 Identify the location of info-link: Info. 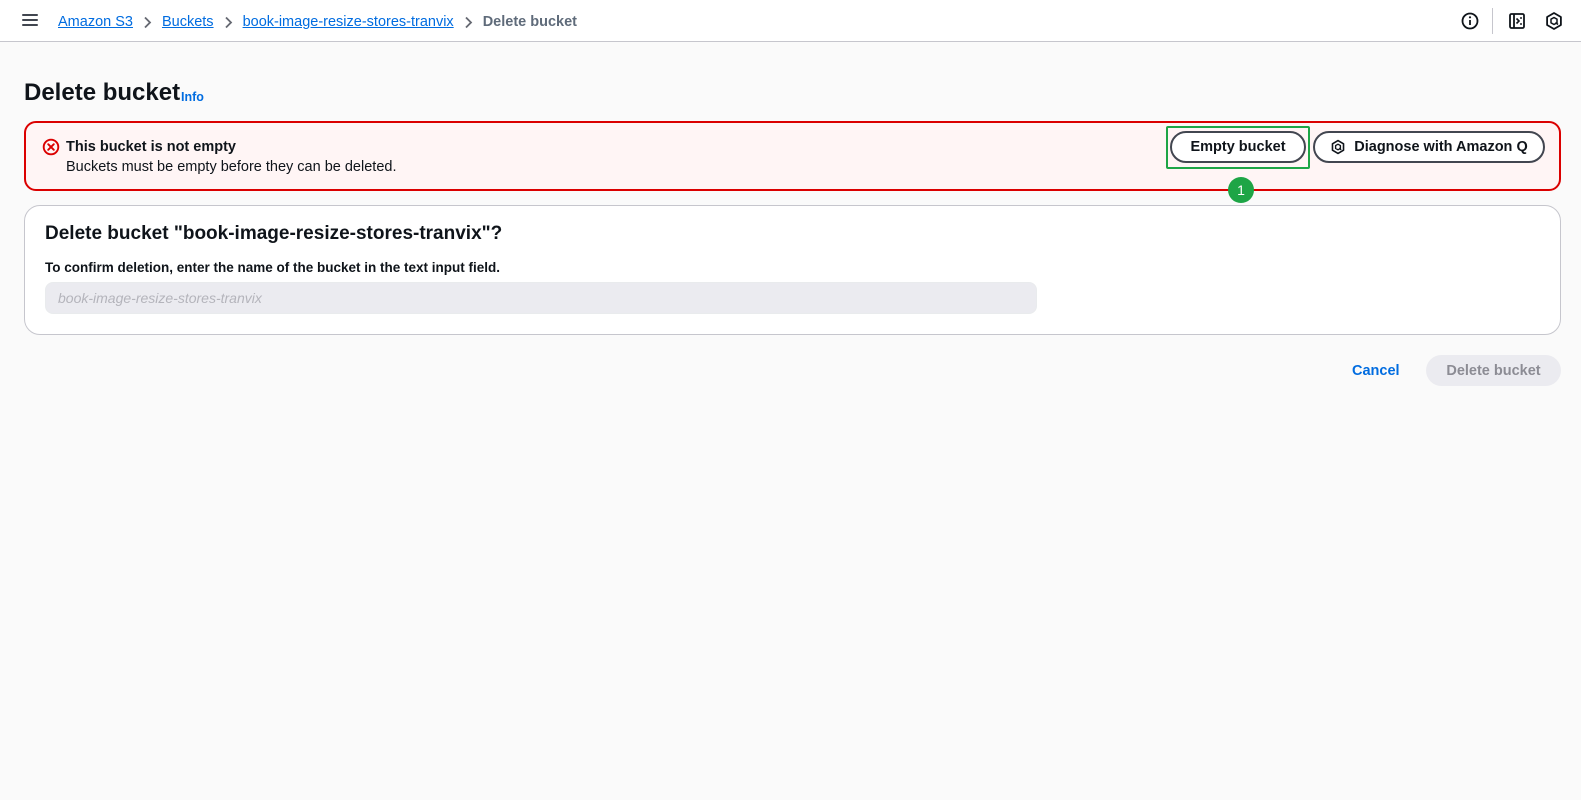
(192, 97).